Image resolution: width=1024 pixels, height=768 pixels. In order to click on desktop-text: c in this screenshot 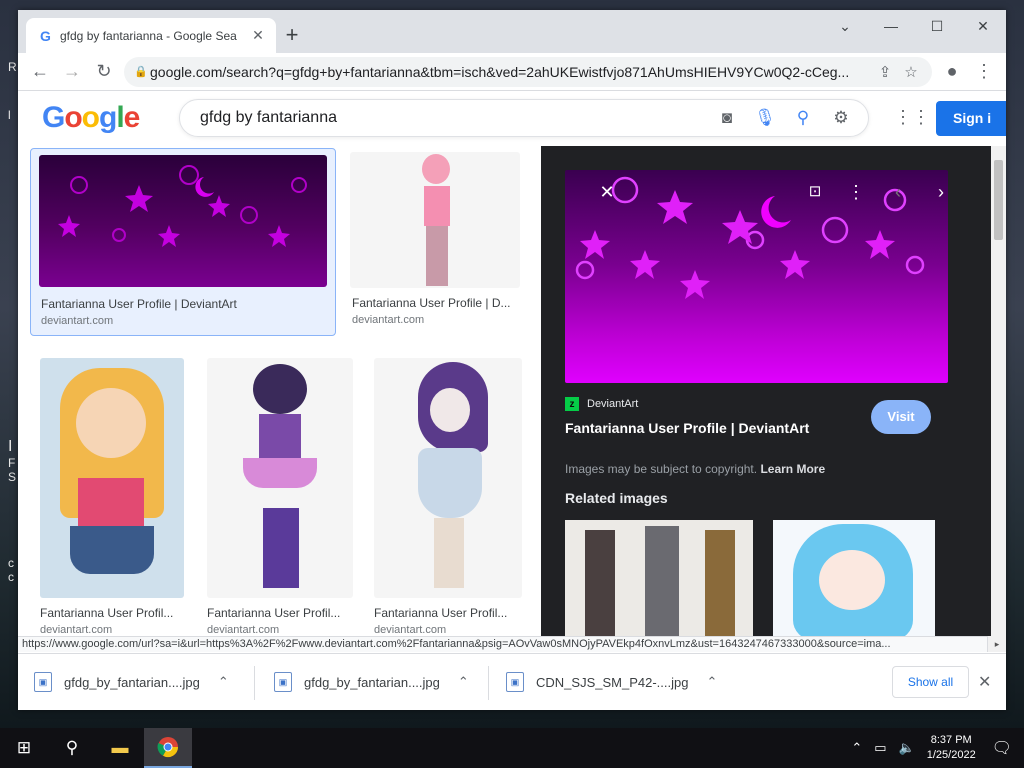, I will do `click(11, 563)`.